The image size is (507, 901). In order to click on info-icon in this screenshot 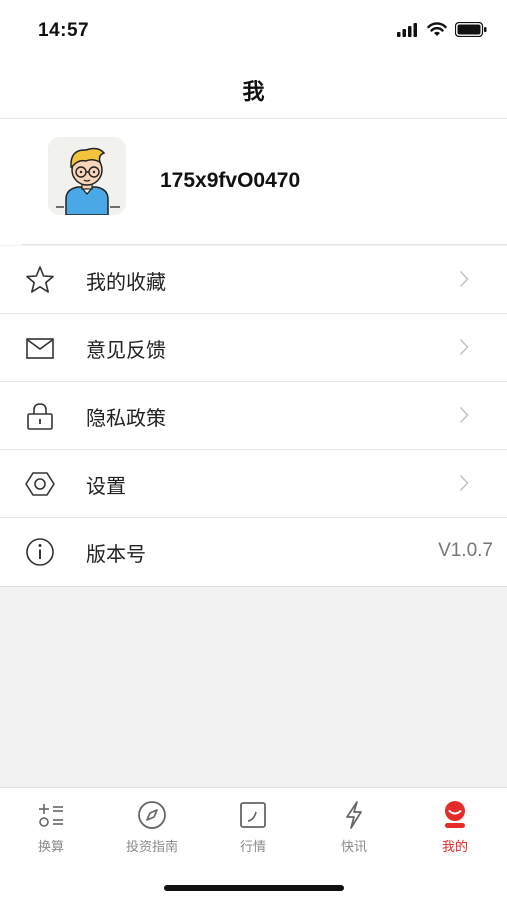, I will do `click(40, 552)`.